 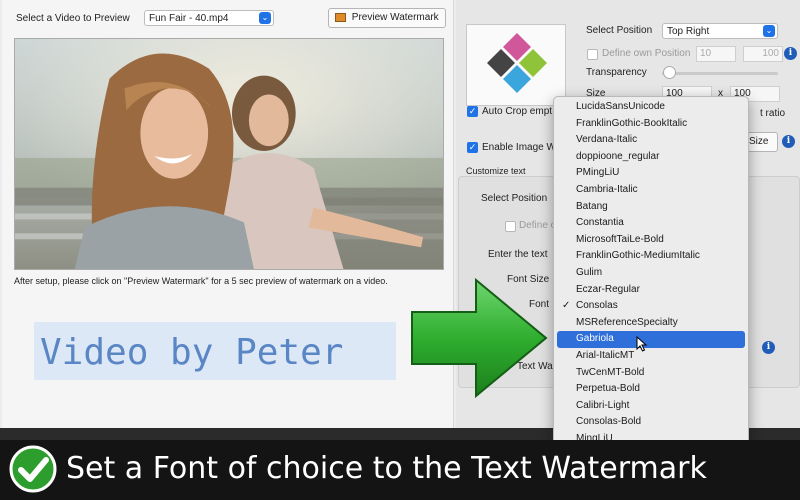 What do you see at coordinates (600, 223) in the screenshot?
I see `font-menu-item-label: Constantia` at bounding box center [600, 223].